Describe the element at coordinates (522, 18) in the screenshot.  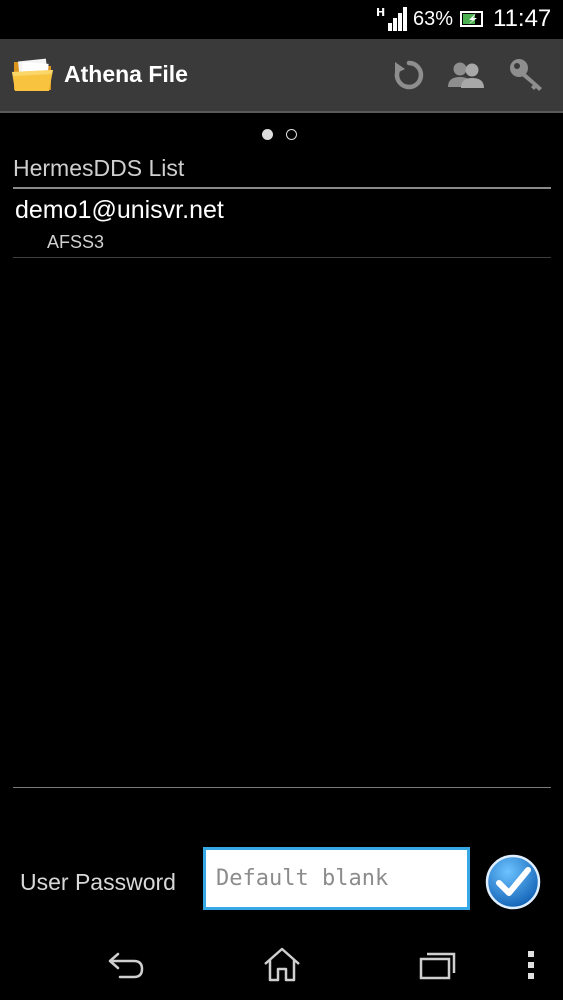
I see `clock: 11:47` at that location.